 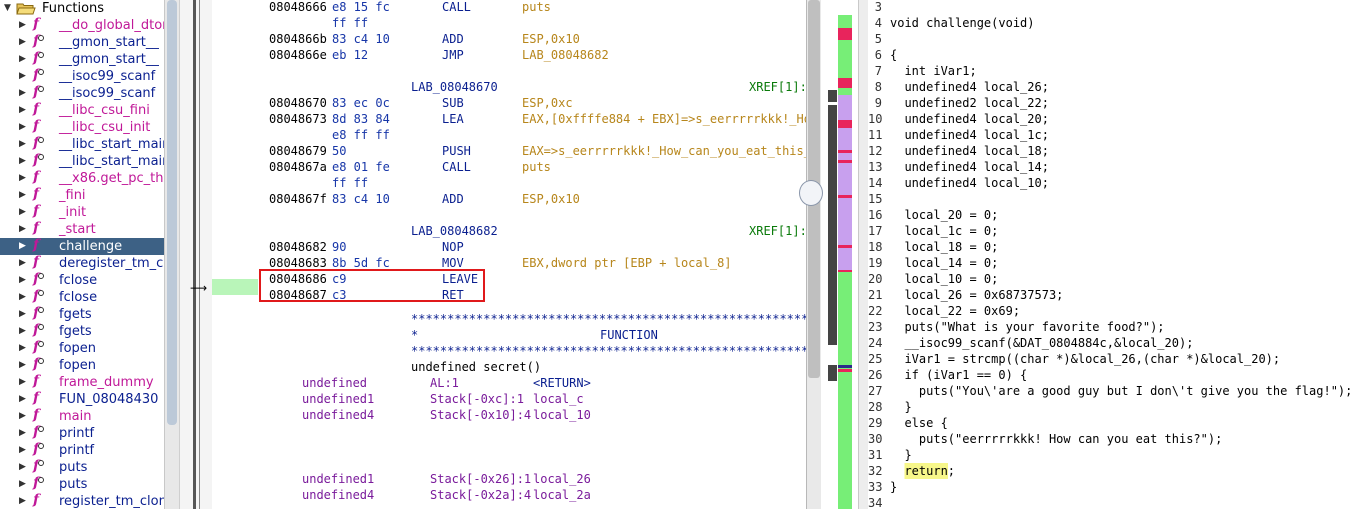 What do you see at coordinates (82, 8) in the screenshot?
I see `tree-root-functions: ▼ Functions` at bounding box center [82, 8].